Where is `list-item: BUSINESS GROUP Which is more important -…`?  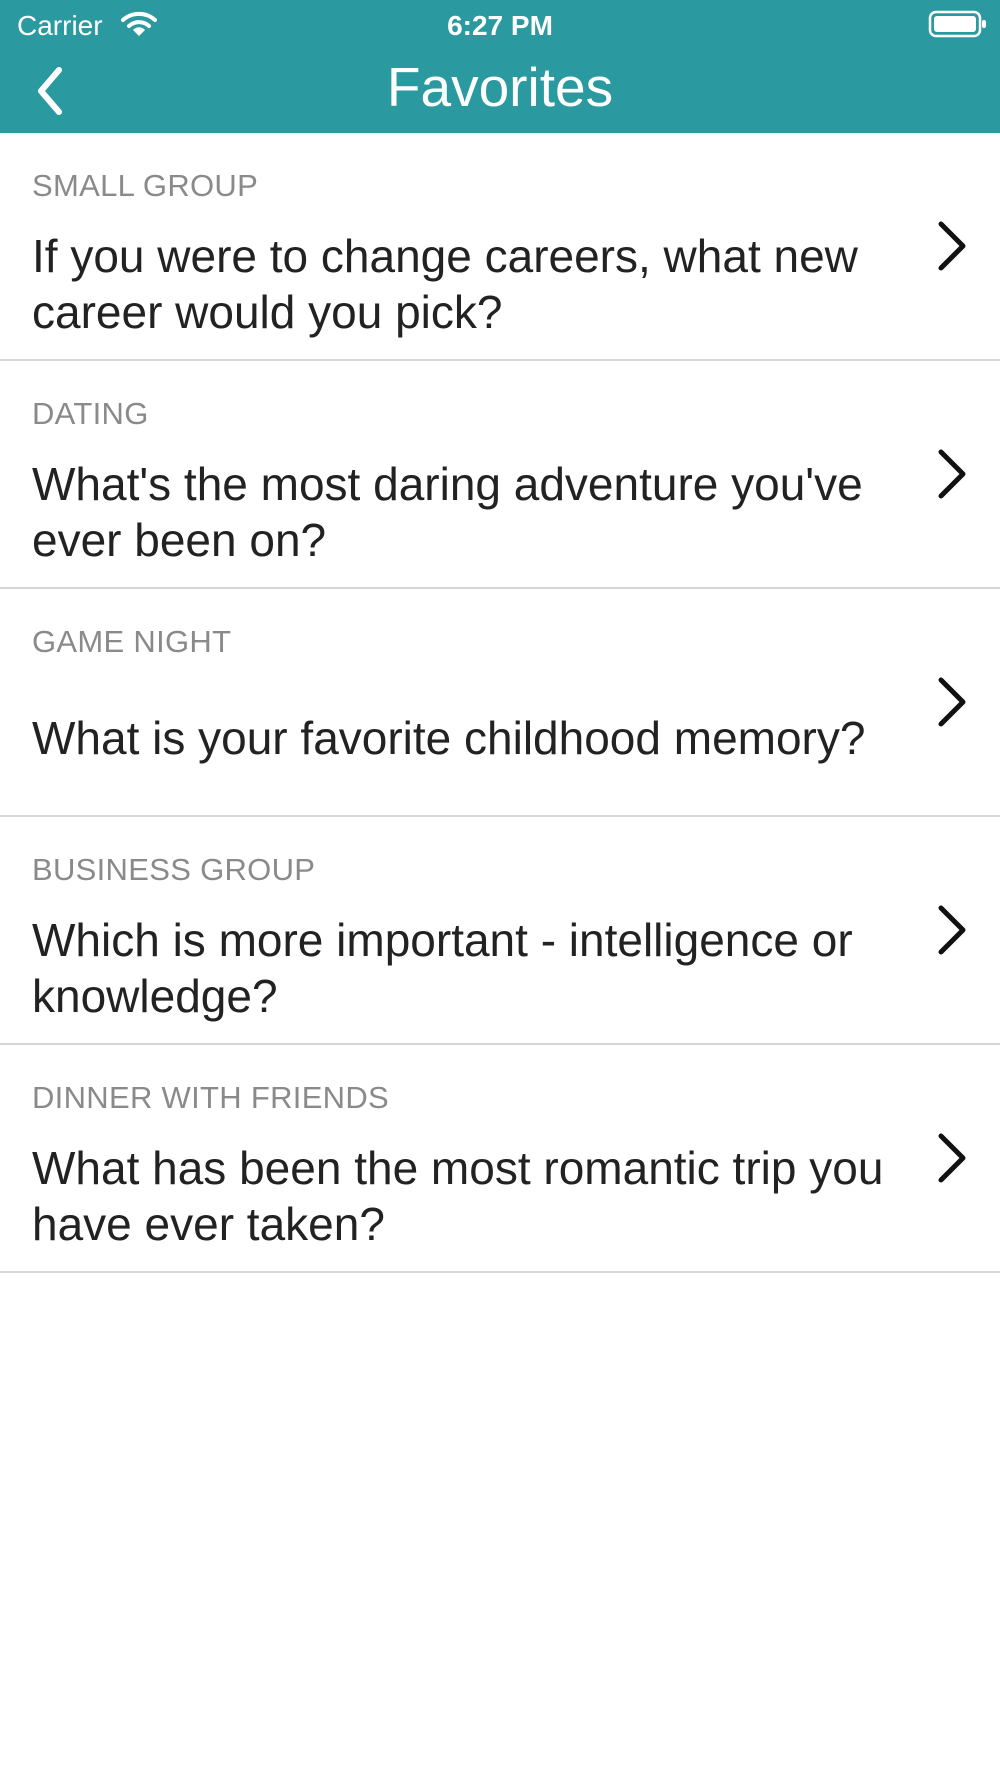 list-item: BUSINESS GROUP Which is more important -… is located at coordinates (500, 931).